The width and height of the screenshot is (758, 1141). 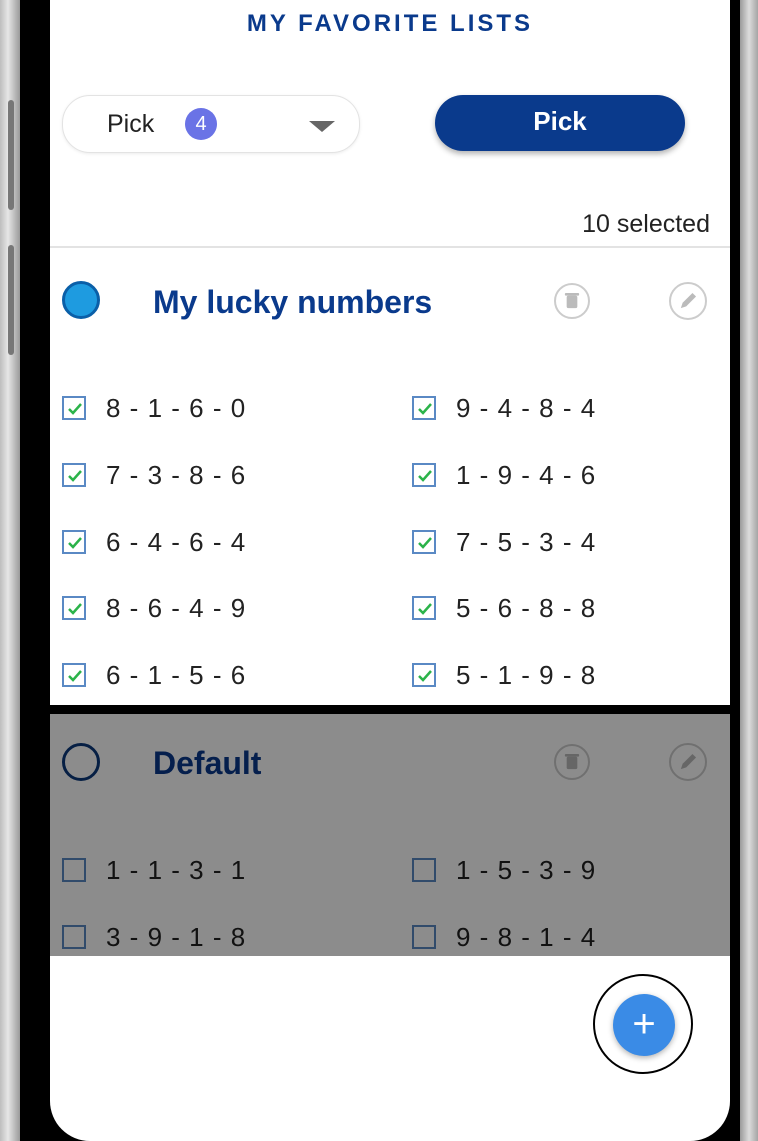 What do you see at coordinates (526, 542) in the screenshot?
I see `number-value: 7 - 5 - 3 - 4` at bounding box center [526, 542].